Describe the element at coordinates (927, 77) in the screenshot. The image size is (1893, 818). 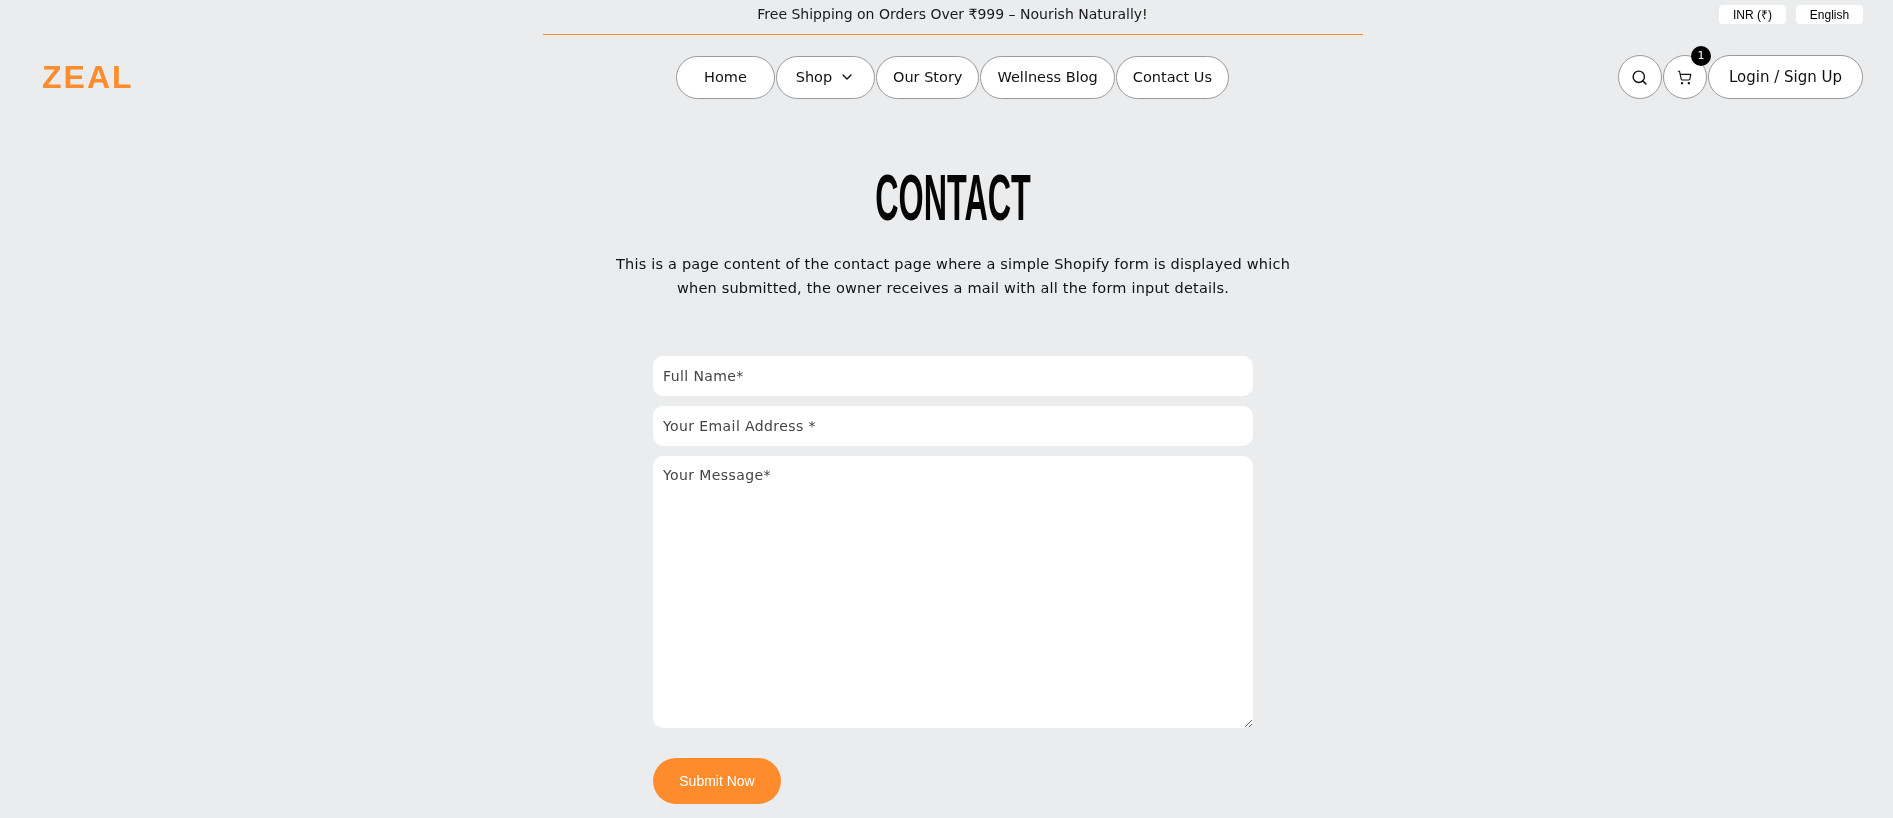
I see `nav-link: Our Story` at that location.